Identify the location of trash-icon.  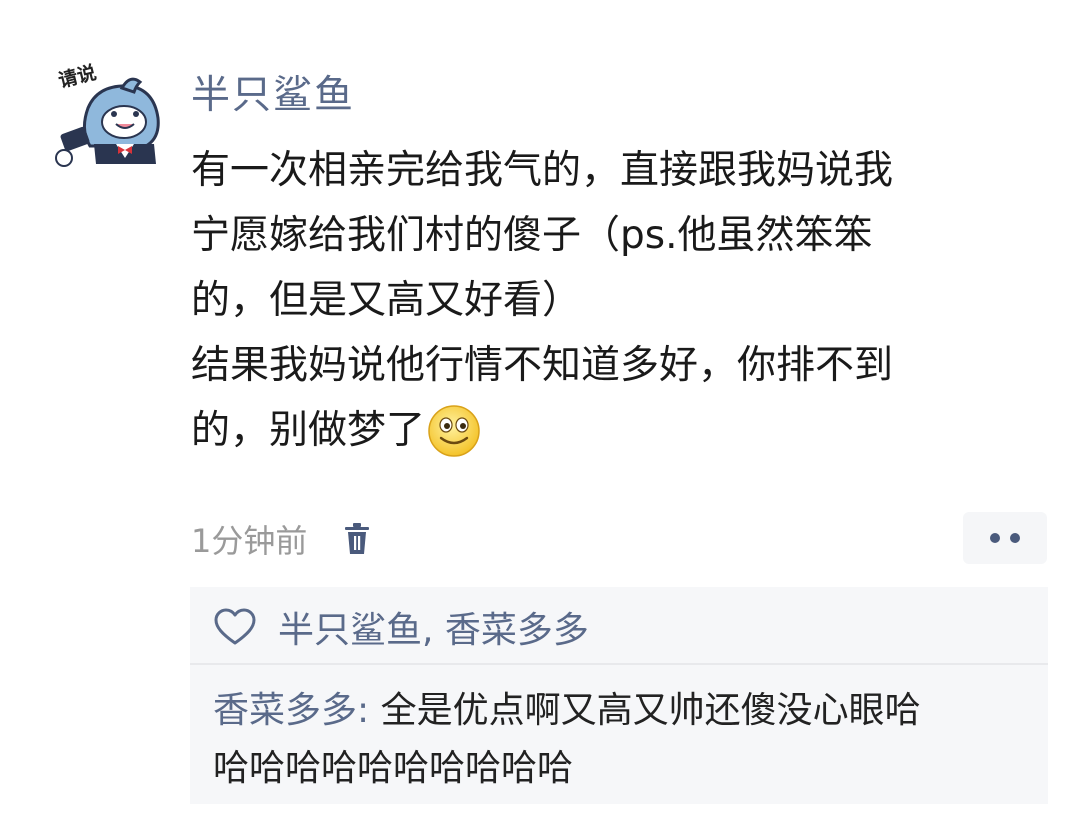
(357, 539).